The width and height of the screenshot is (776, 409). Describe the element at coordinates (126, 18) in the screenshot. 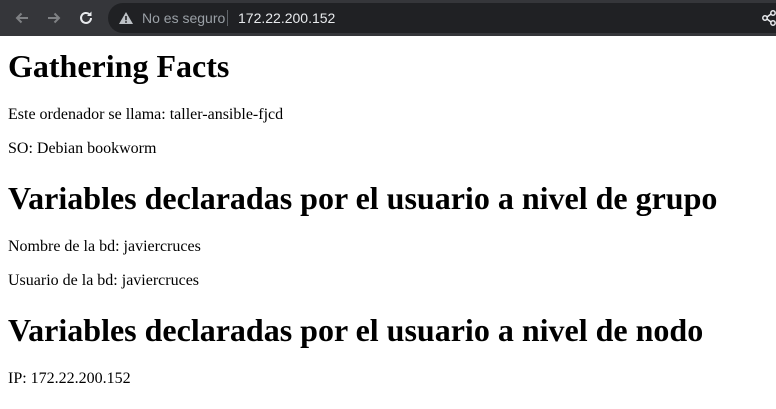

I see `warning-icon` at that location.